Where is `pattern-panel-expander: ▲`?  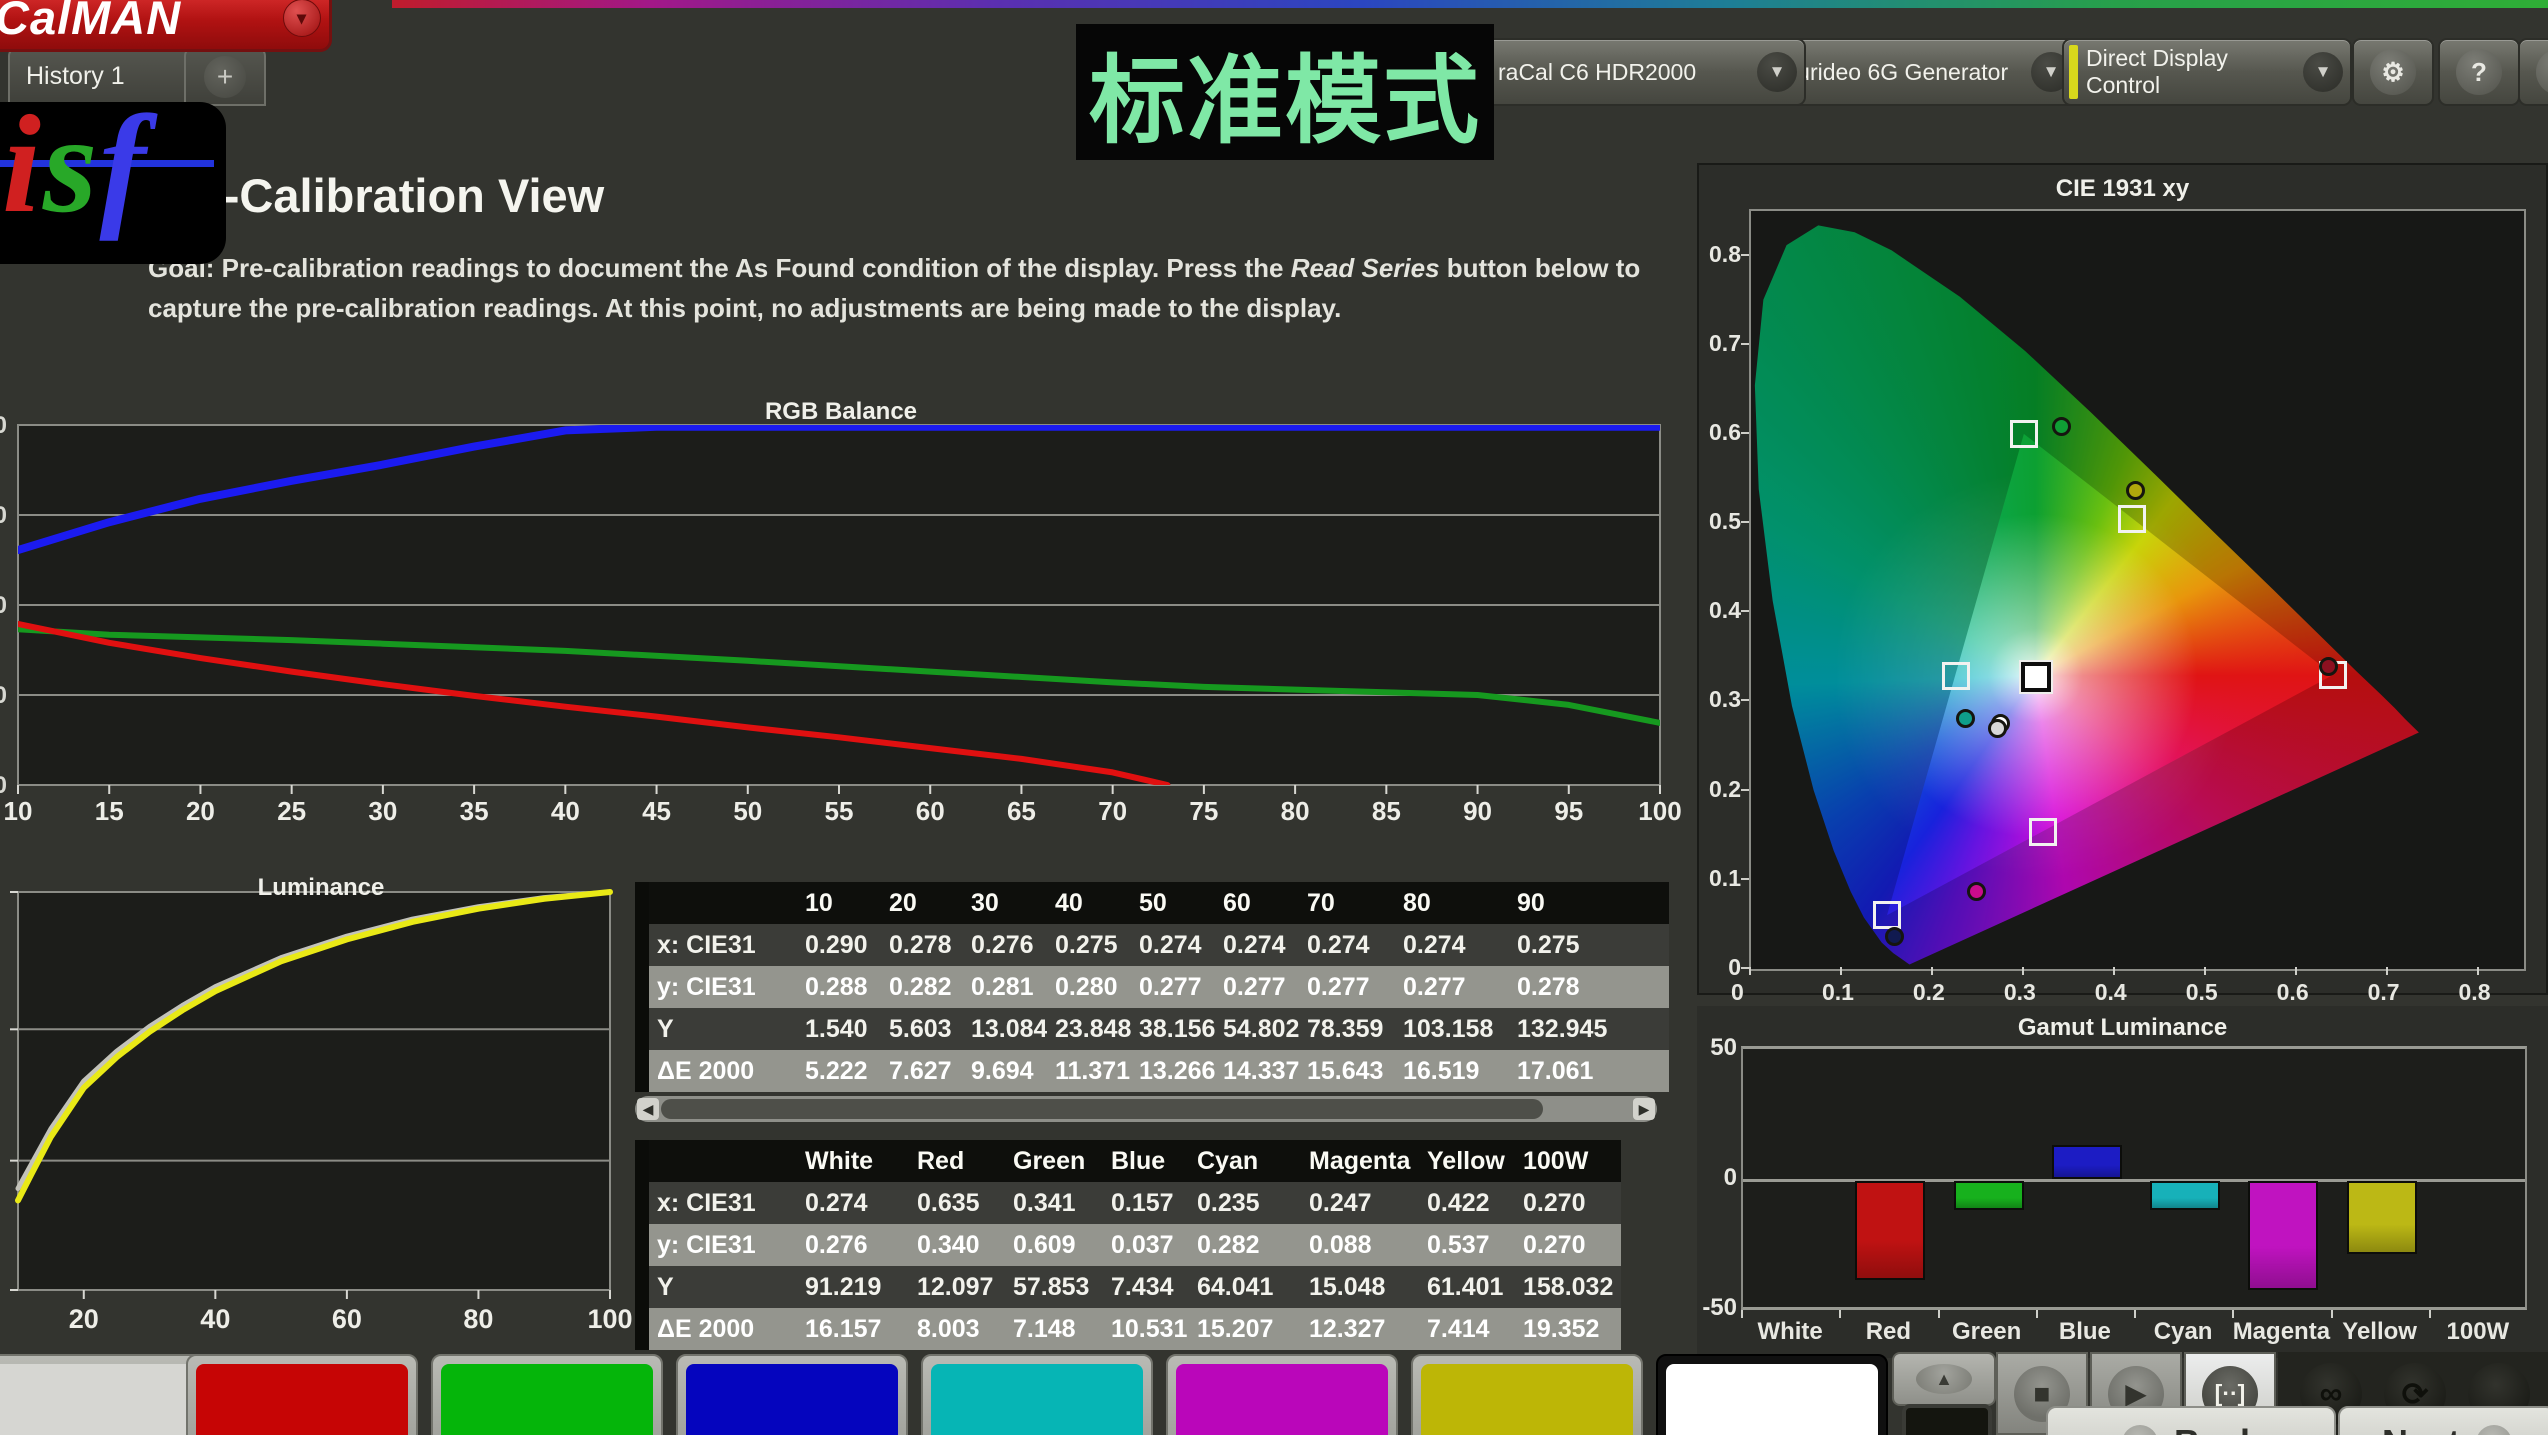
pattern-panel-expander: ▲ is located at coordinates (1944, 1379).